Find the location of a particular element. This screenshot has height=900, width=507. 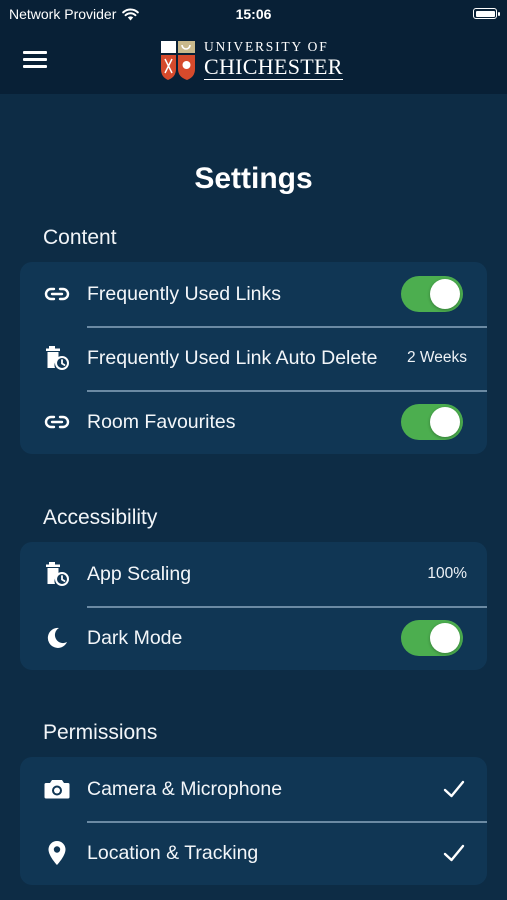

location-pin-icon is located at coordinates (57, 853).